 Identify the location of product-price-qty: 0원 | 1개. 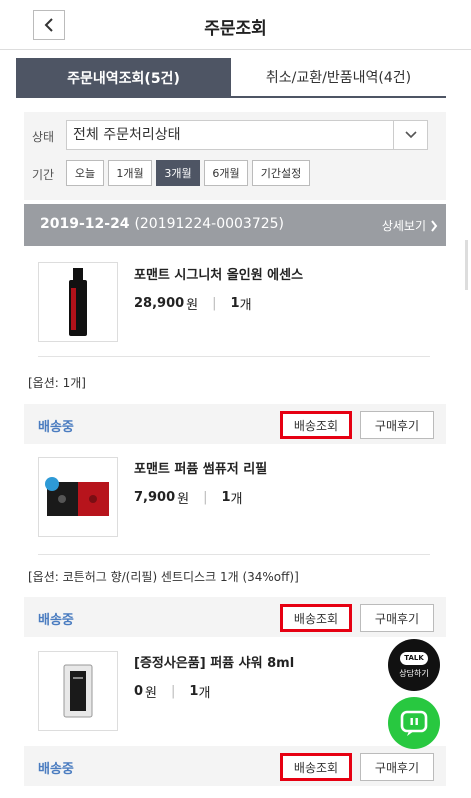
(172, 691).